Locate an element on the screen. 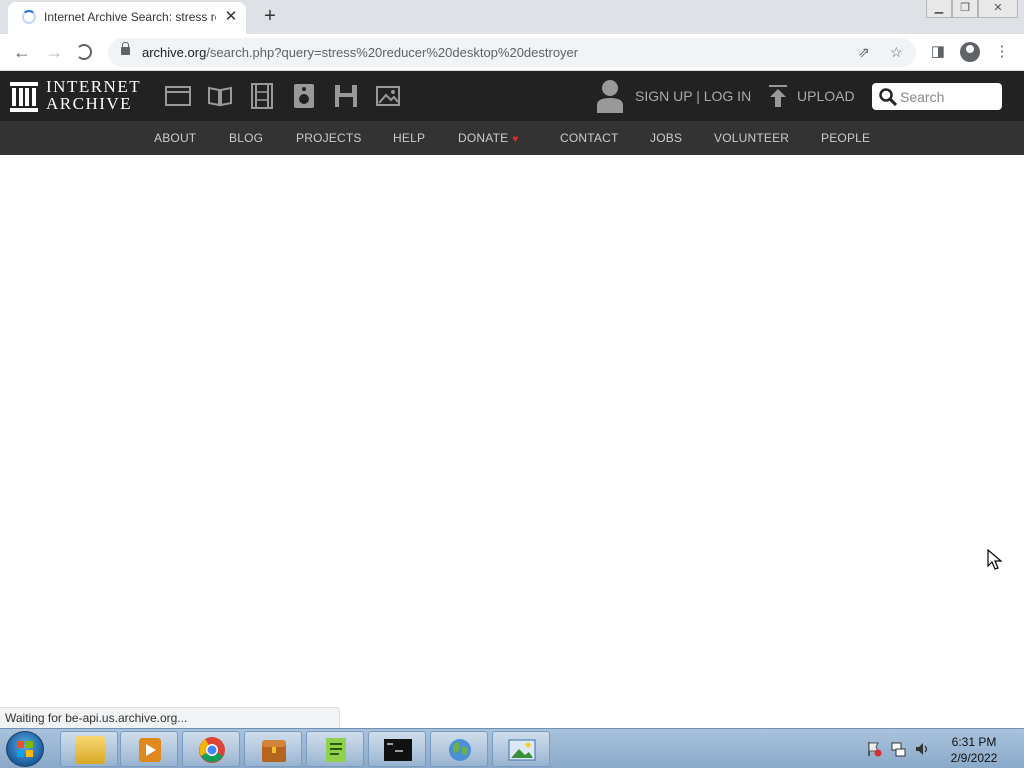 Image resolution: width=1024 pixels, height=768 pixels. folder-icon is located at coordinates (90, 750).